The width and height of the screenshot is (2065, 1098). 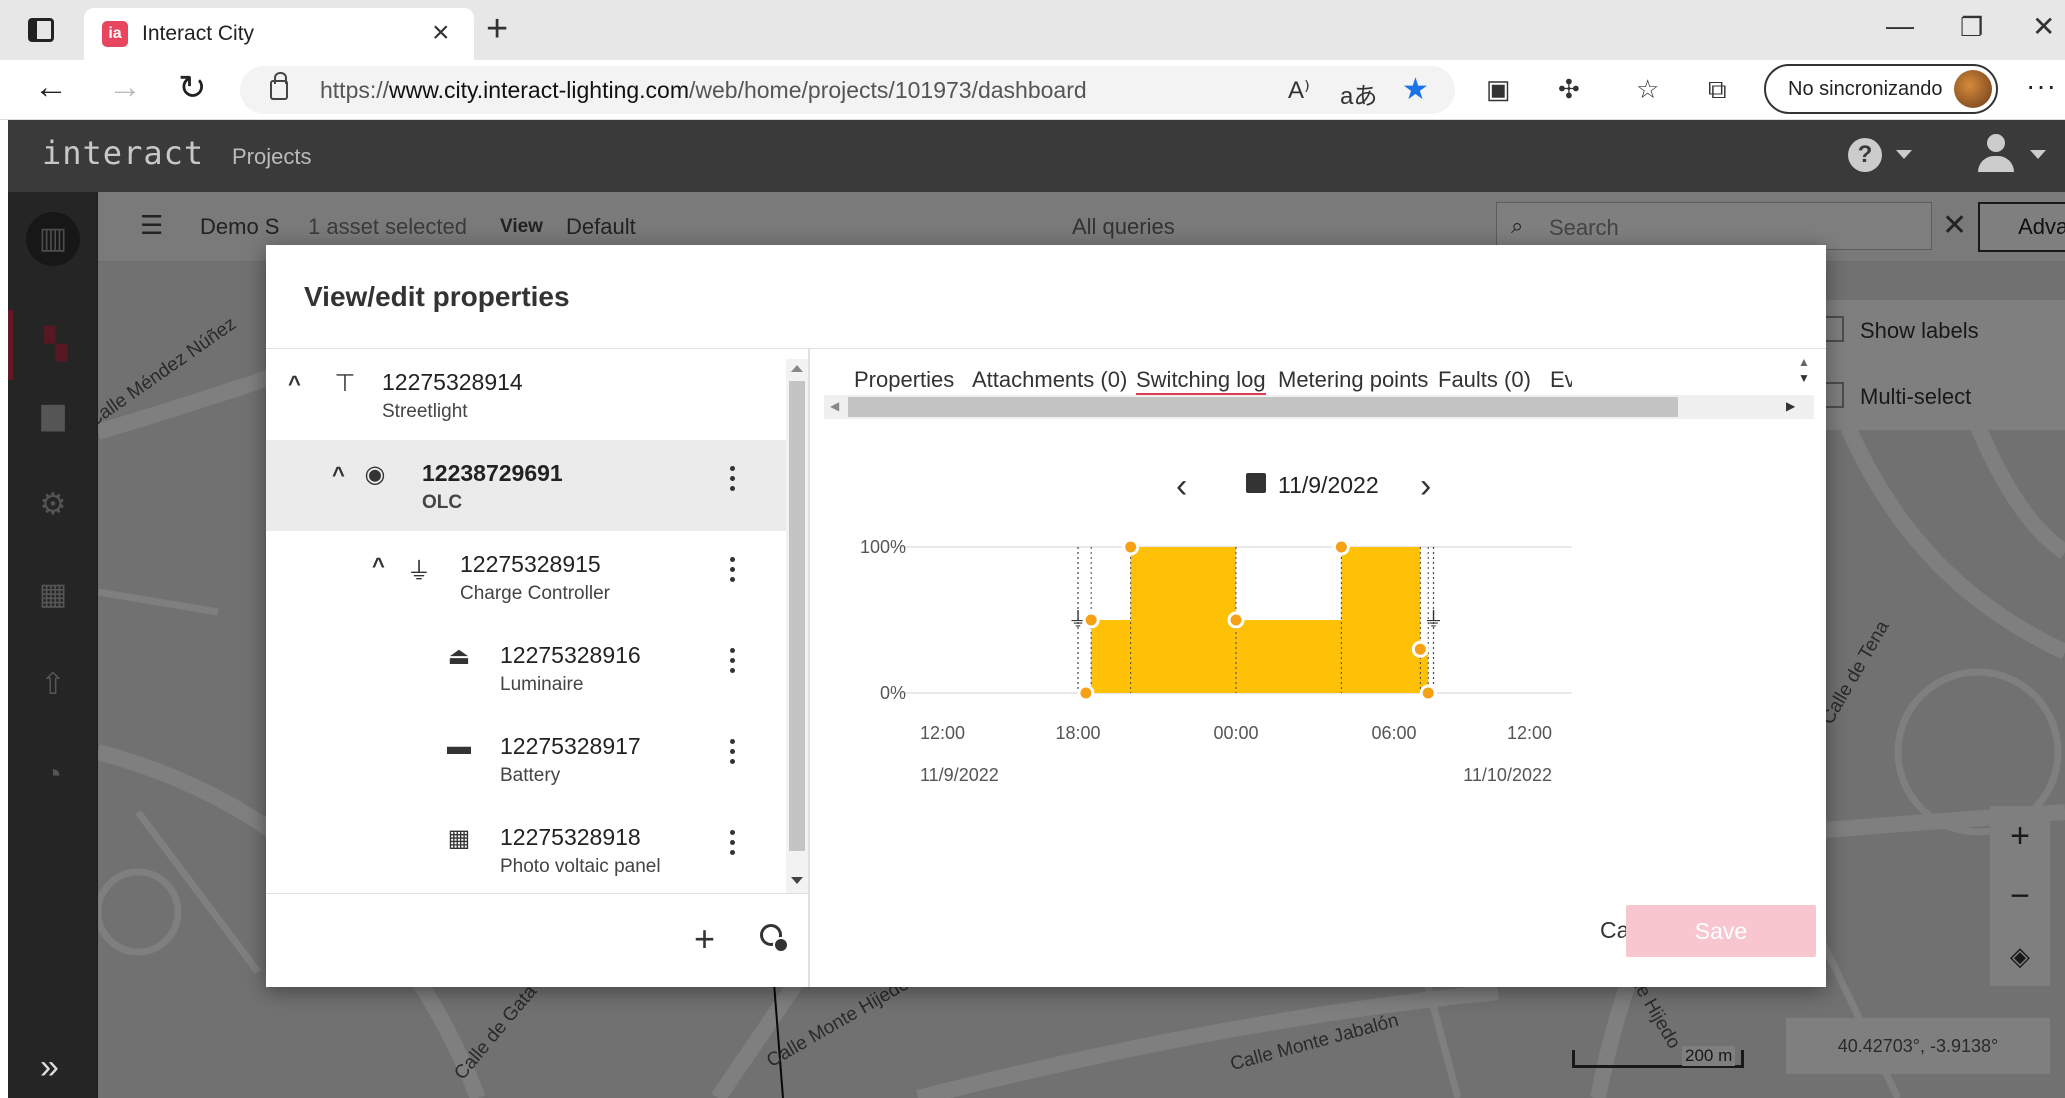 I want to click on asset-id: 12275328917, so click(x=570, y=746).